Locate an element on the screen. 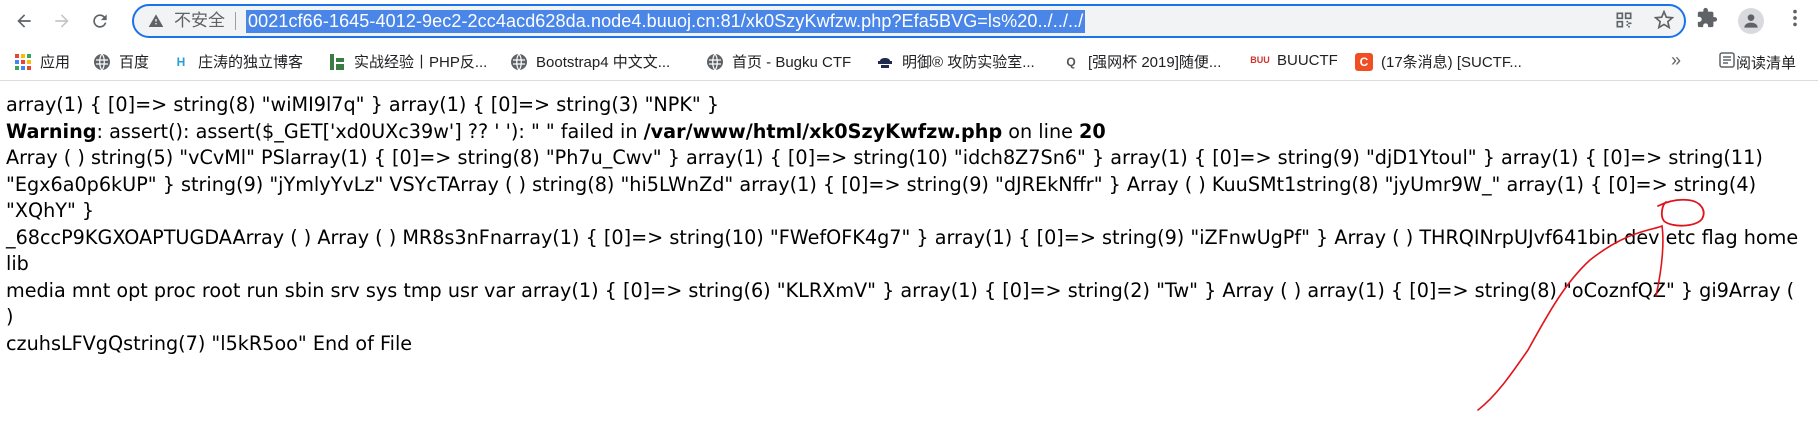 The image size is (1818, 430). bookmark-label: 首页 - Bugku CTF is located at coordinates (792, 62).